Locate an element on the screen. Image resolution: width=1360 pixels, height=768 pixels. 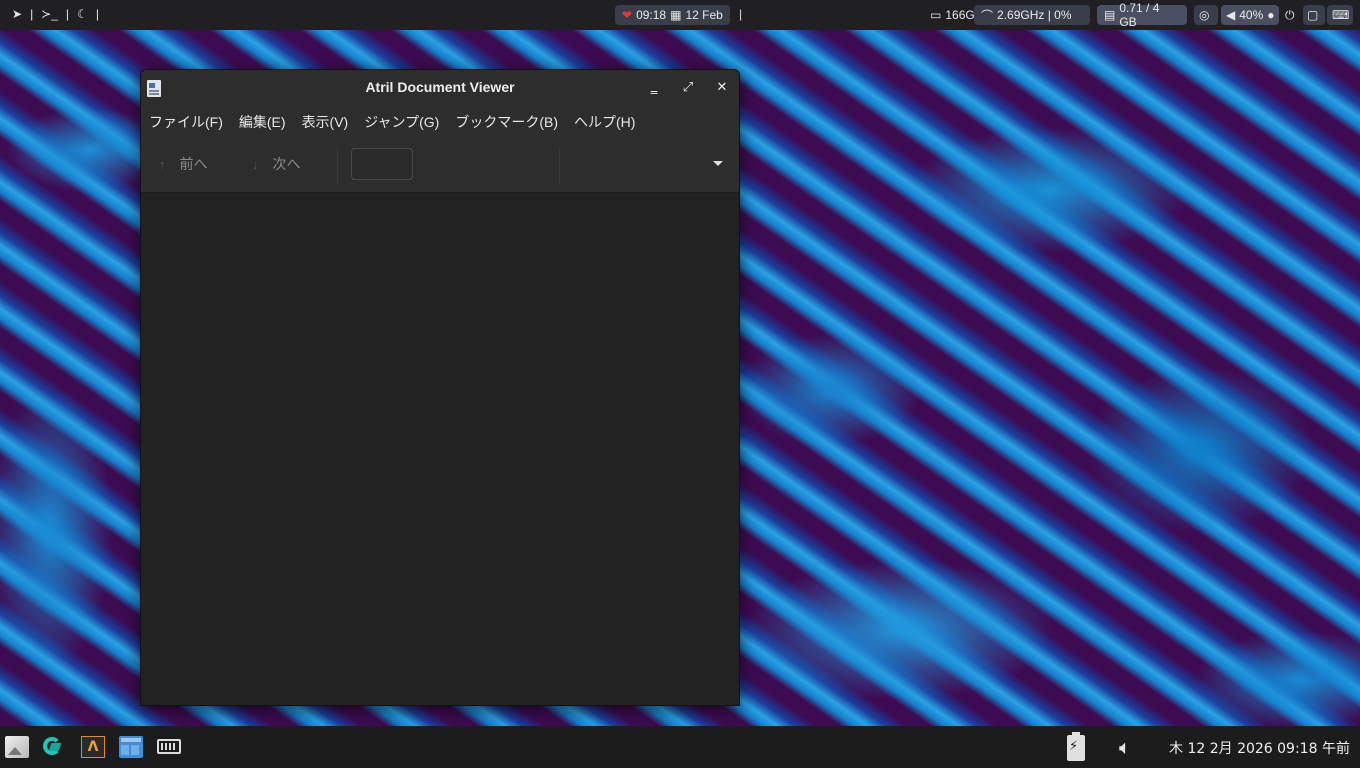
previous-page-button: ↑ 前へ is located at coordinates (183, 164).